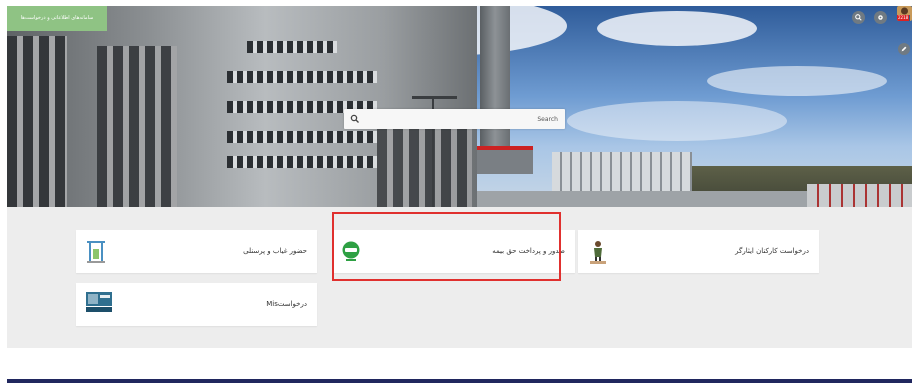  What do you see at coordinates (446, 246) in the screenshot?
I see `selection-highlight` at bounding box center [446, 246].